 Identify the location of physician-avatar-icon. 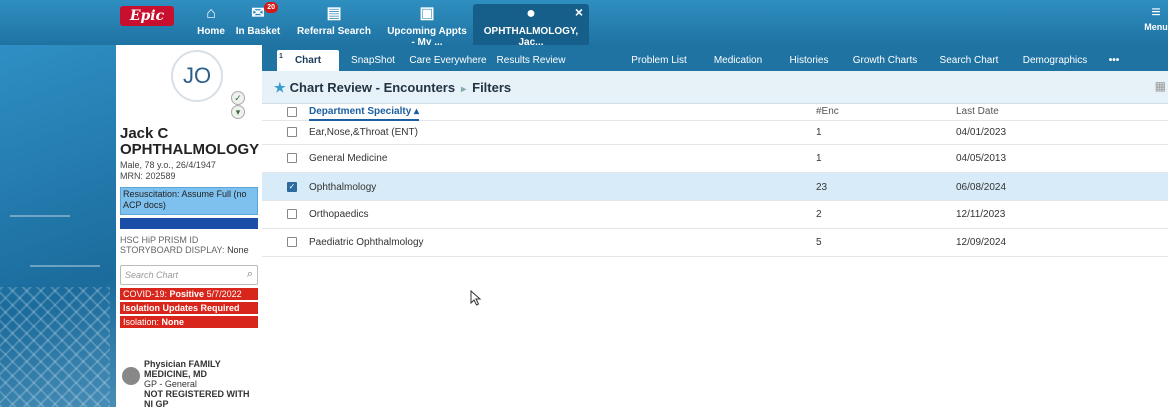
(131, 376).